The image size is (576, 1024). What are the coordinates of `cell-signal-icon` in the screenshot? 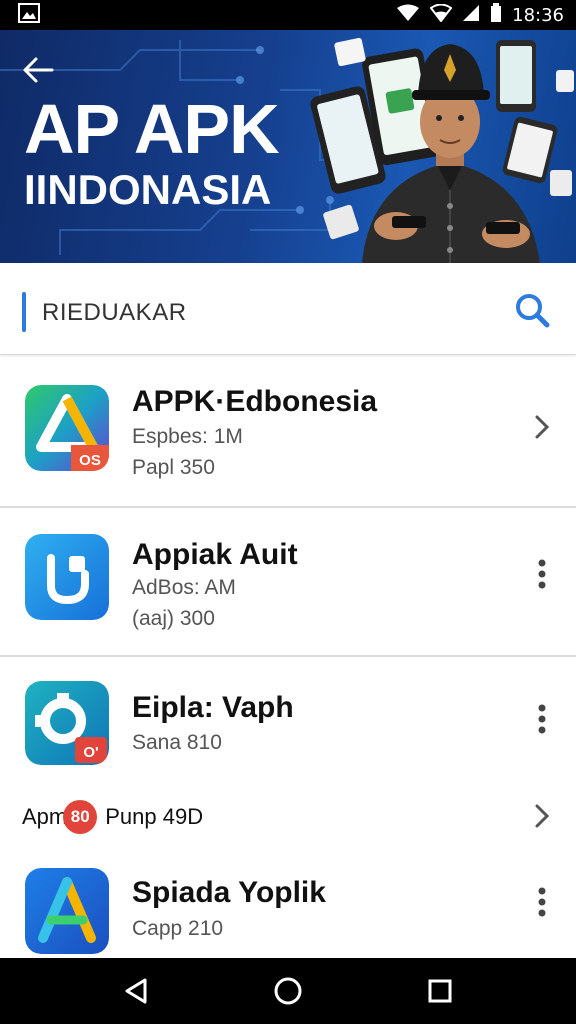 It's located at (471, 15).